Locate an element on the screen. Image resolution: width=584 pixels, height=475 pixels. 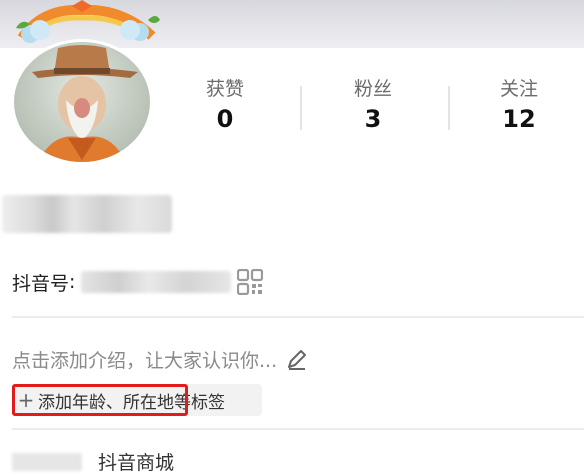
stat-value: 3 is located at coordinates (373, 119).